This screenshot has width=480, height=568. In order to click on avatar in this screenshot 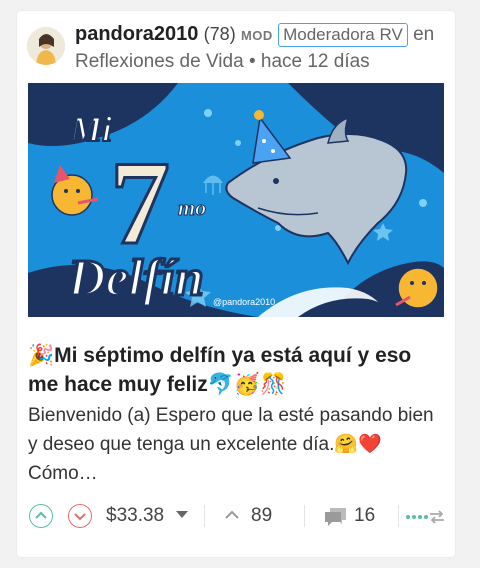, I will do `click(46, 46)`.